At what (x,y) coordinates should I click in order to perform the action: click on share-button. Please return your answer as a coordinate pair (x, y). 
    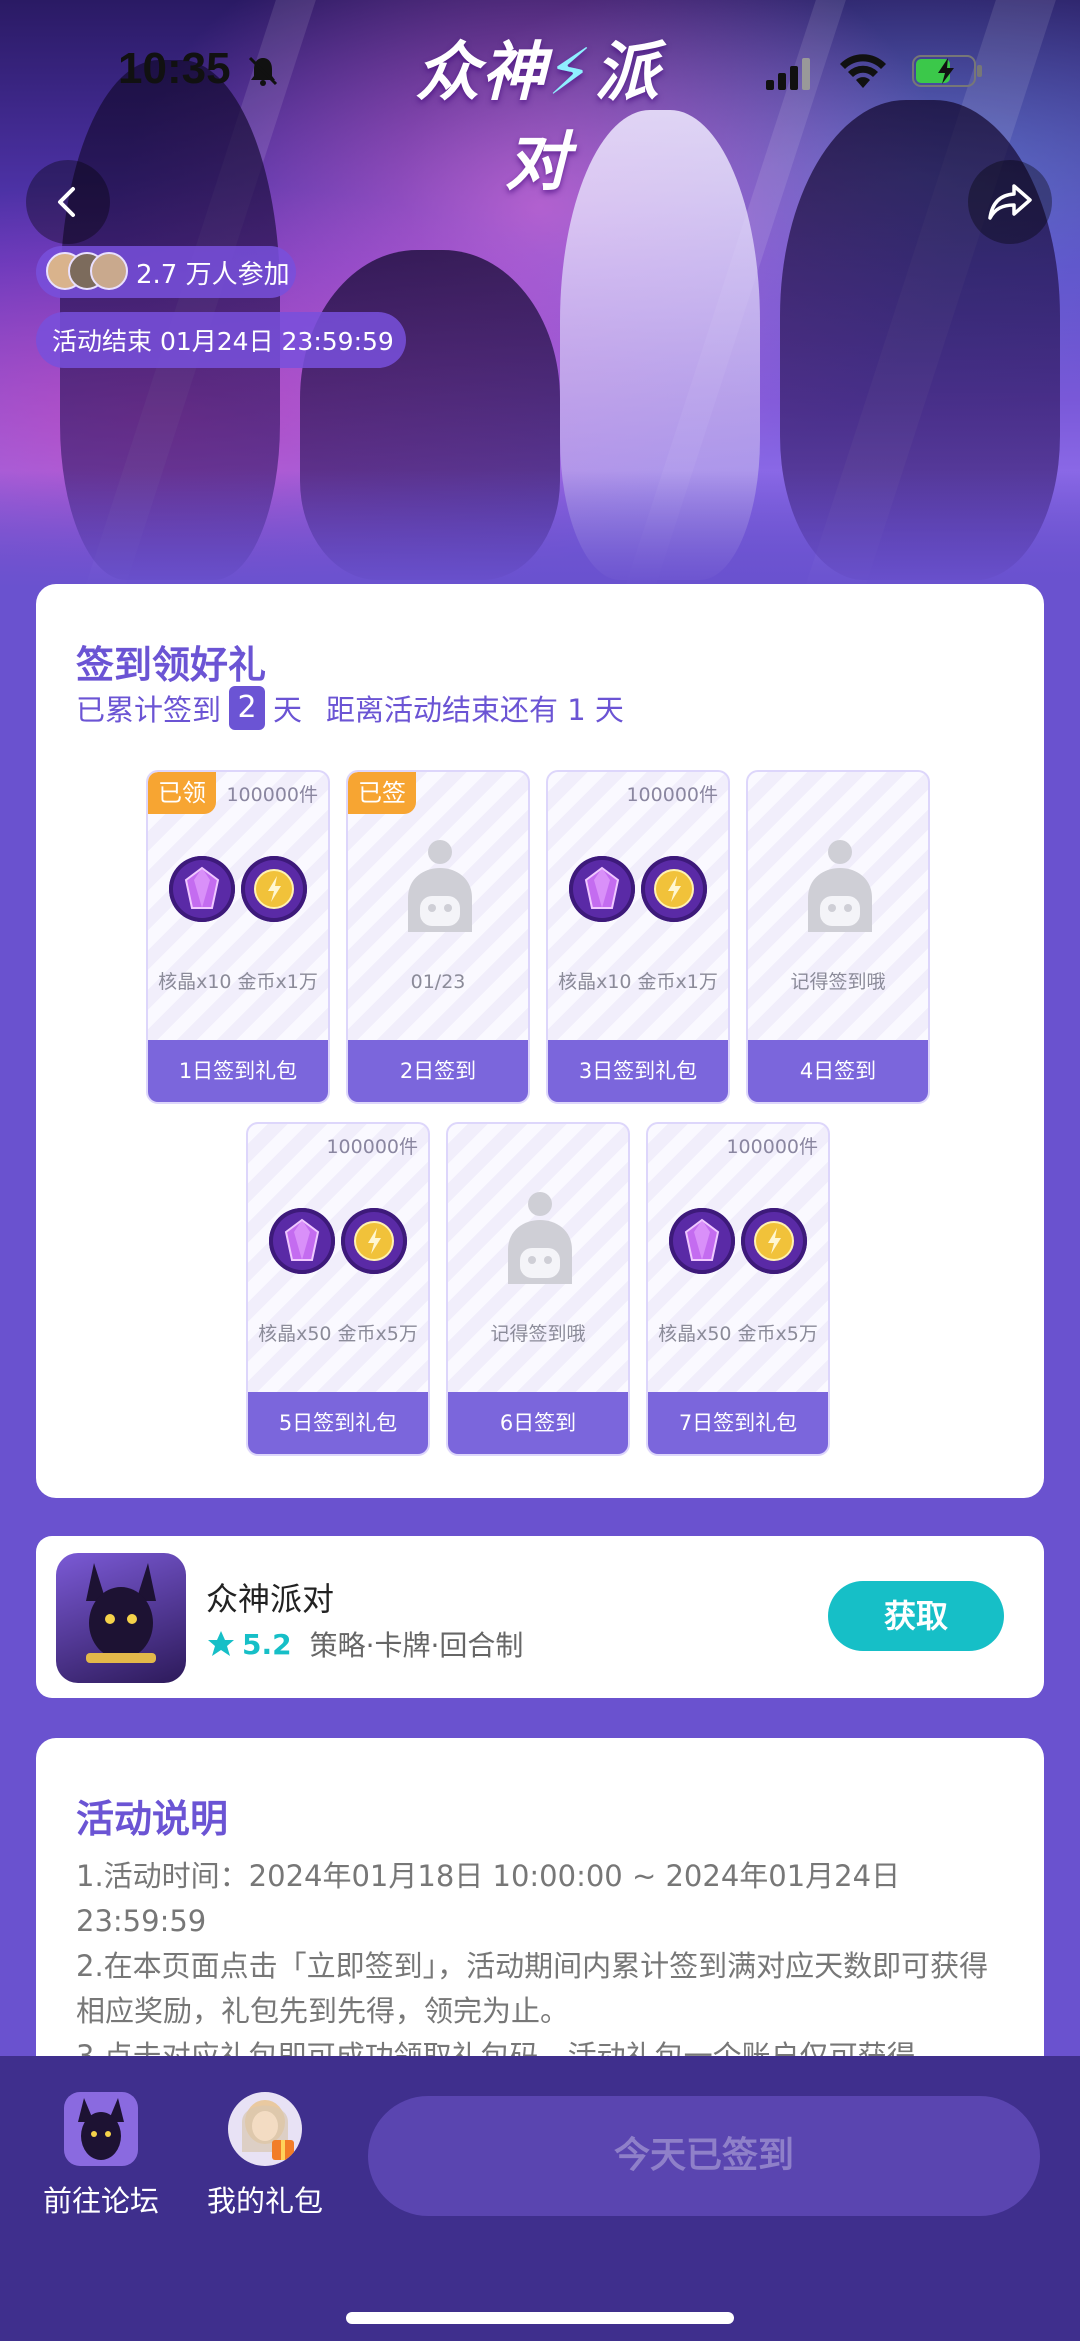
    Looking at the image, I should click on (1010, 202).